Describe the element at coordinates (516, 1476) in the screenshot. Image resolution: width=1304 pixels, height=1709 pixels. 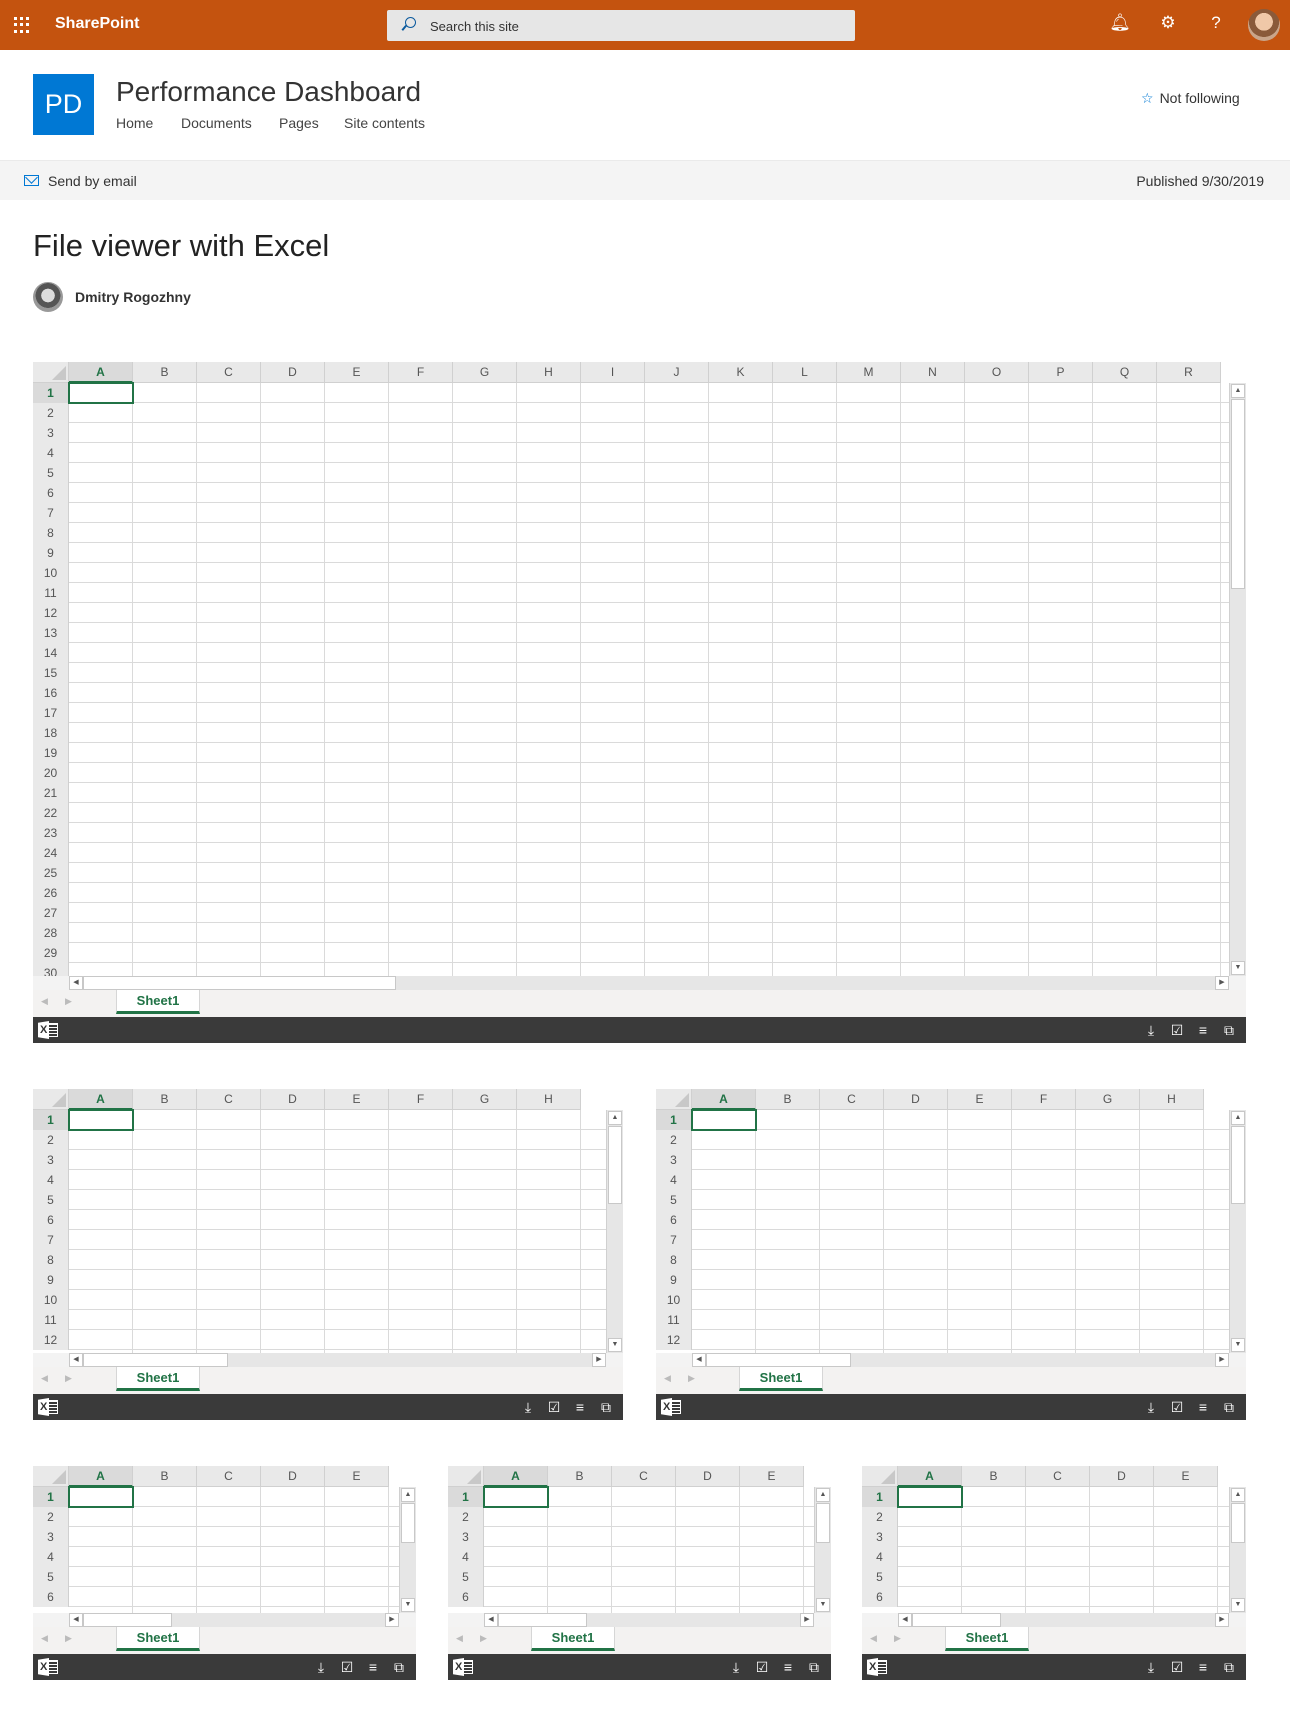
I see `column-header: A` at that location.